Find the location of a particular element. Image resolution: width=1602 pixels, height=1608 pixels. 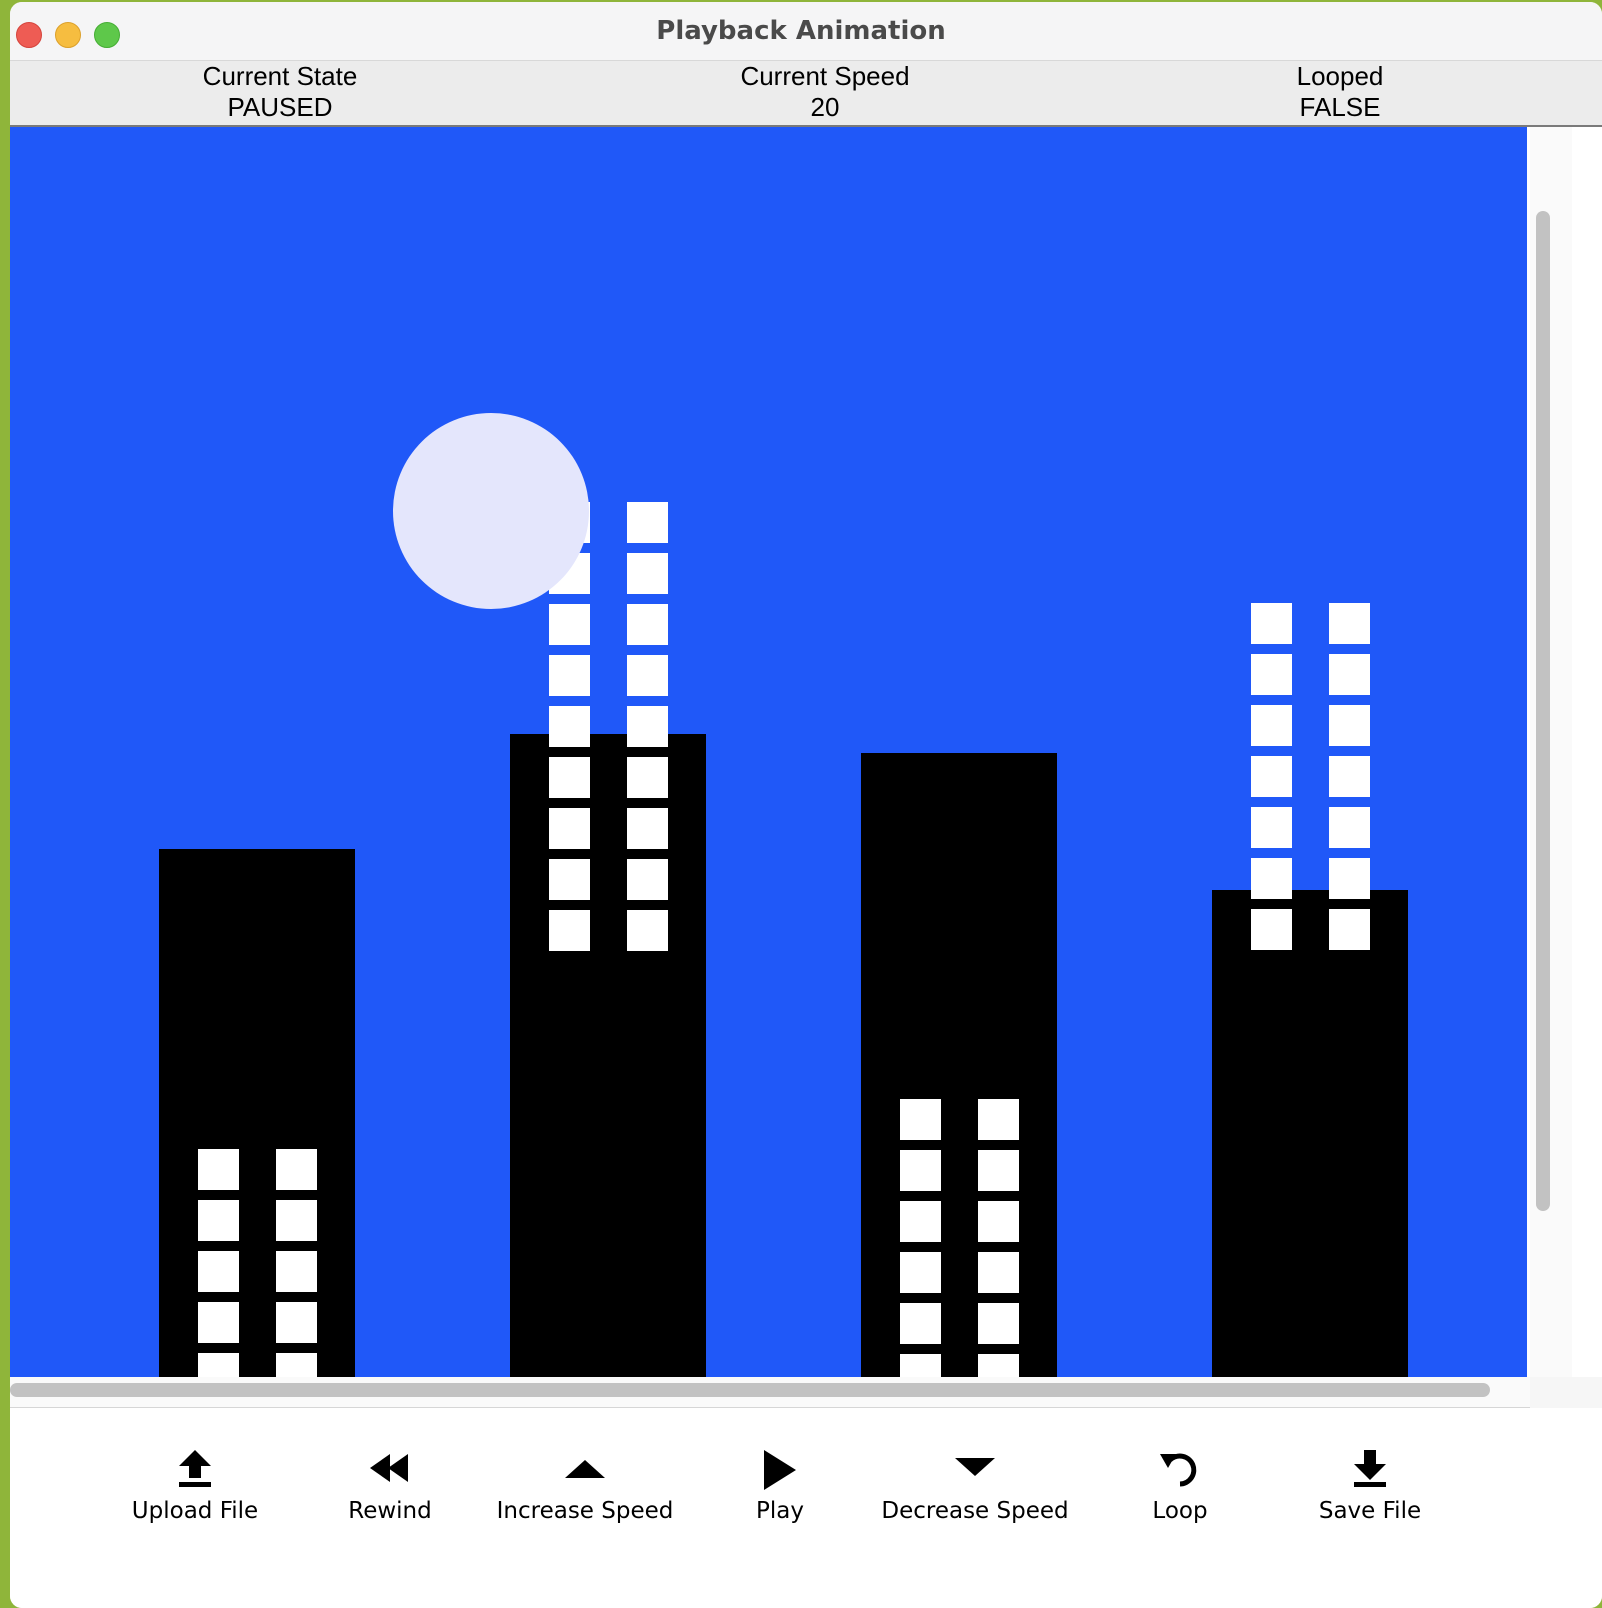

current-speed-label: Current Speed is located at coordinates (825, 76).